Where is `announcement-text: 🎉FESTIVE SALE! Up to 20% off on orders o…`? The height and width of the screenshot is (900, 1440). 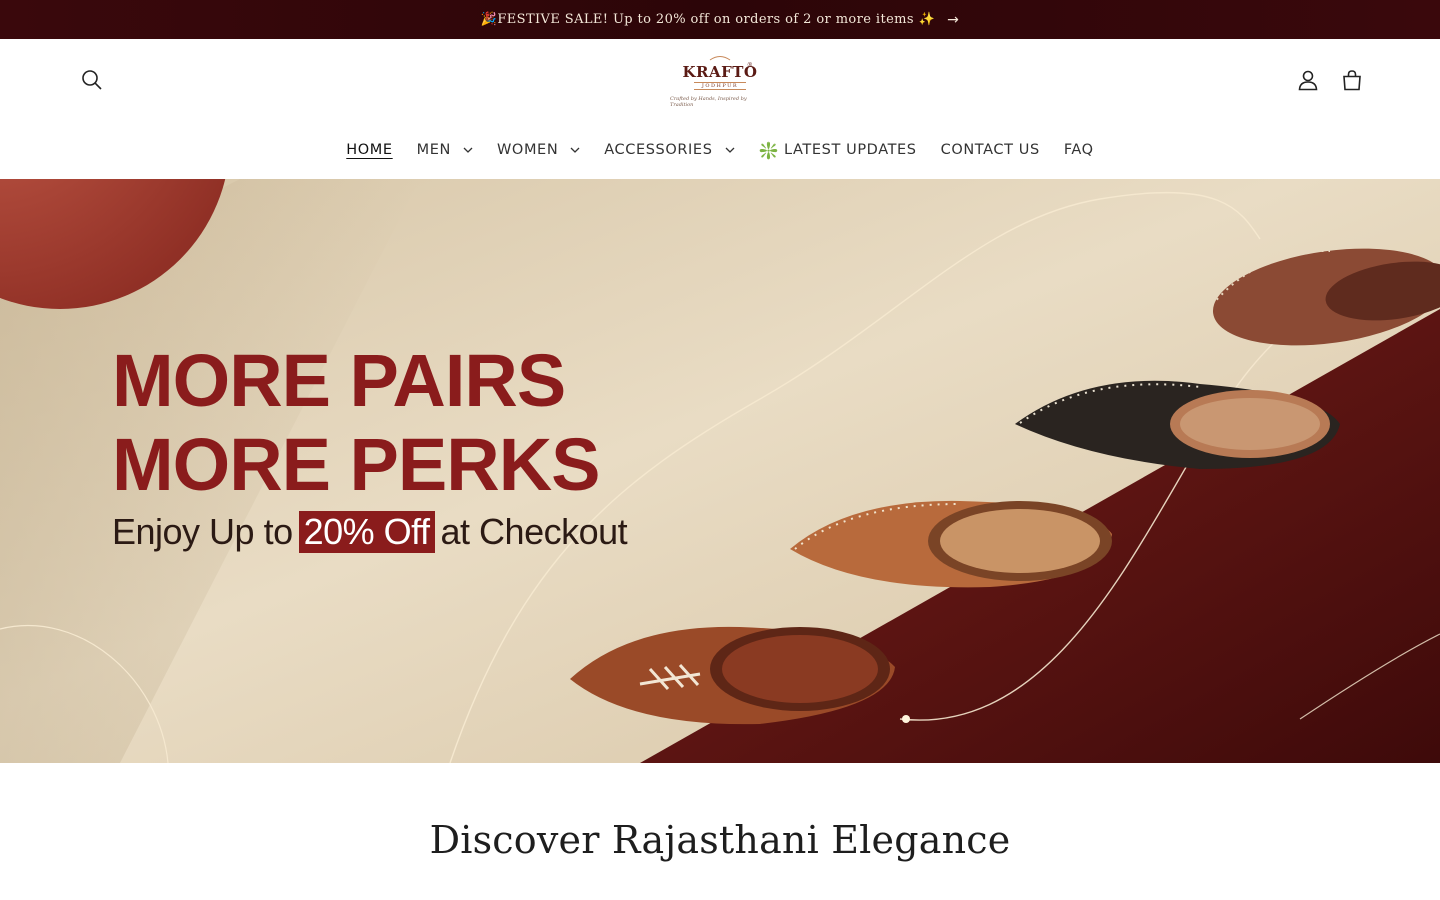 announcement-text: 🎉FESTIVE SALE! Up to 20% off on orders o… is located at coordinates (708, 19).